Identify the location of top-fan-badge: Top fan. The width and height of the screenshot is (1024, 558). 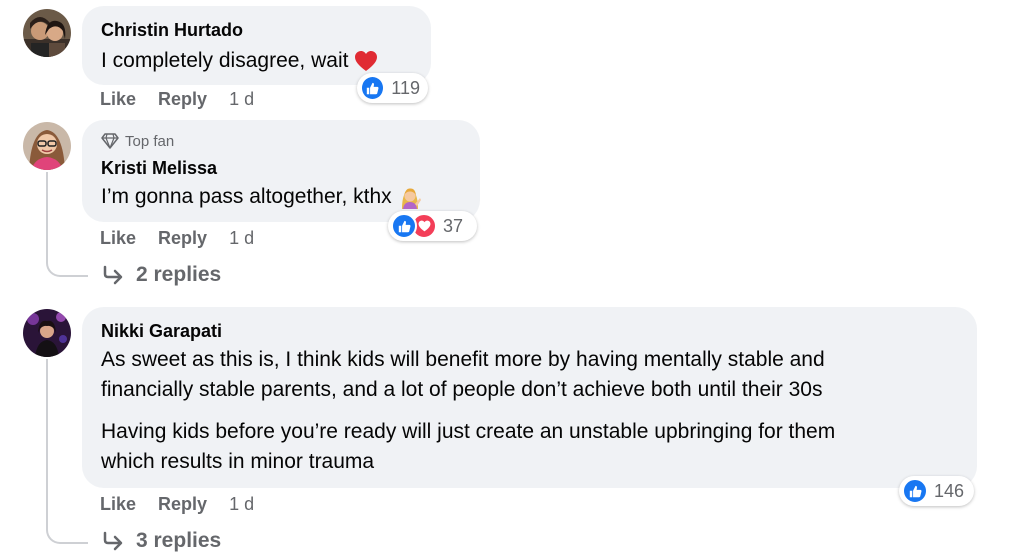
(137, 141).